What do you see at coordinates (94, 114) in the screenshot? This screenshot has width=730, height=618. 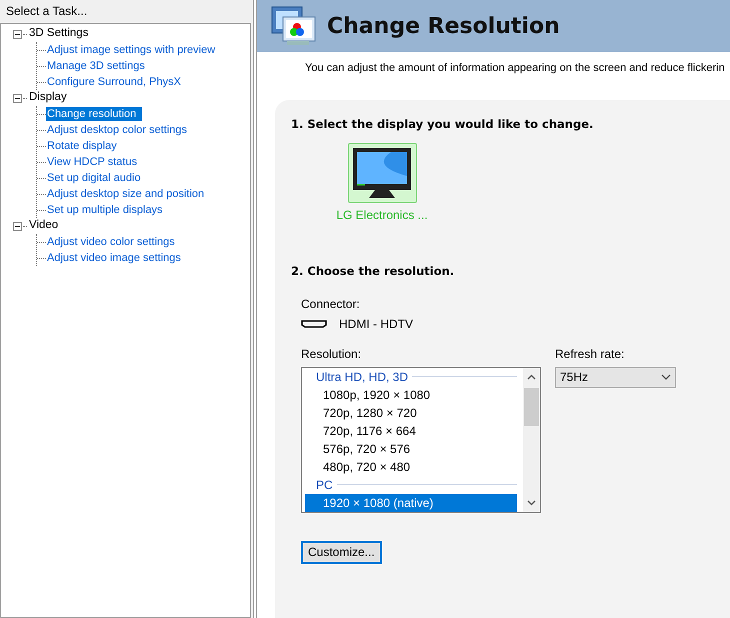 I see `tree-item: Change resolution` at bounding box center [94, 114].